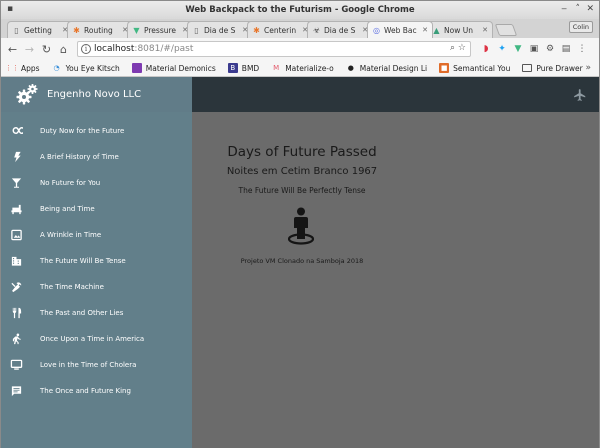 The image size is (600, 448). I want to click on bookmarks-overflow-icon: », so click(588, 68).